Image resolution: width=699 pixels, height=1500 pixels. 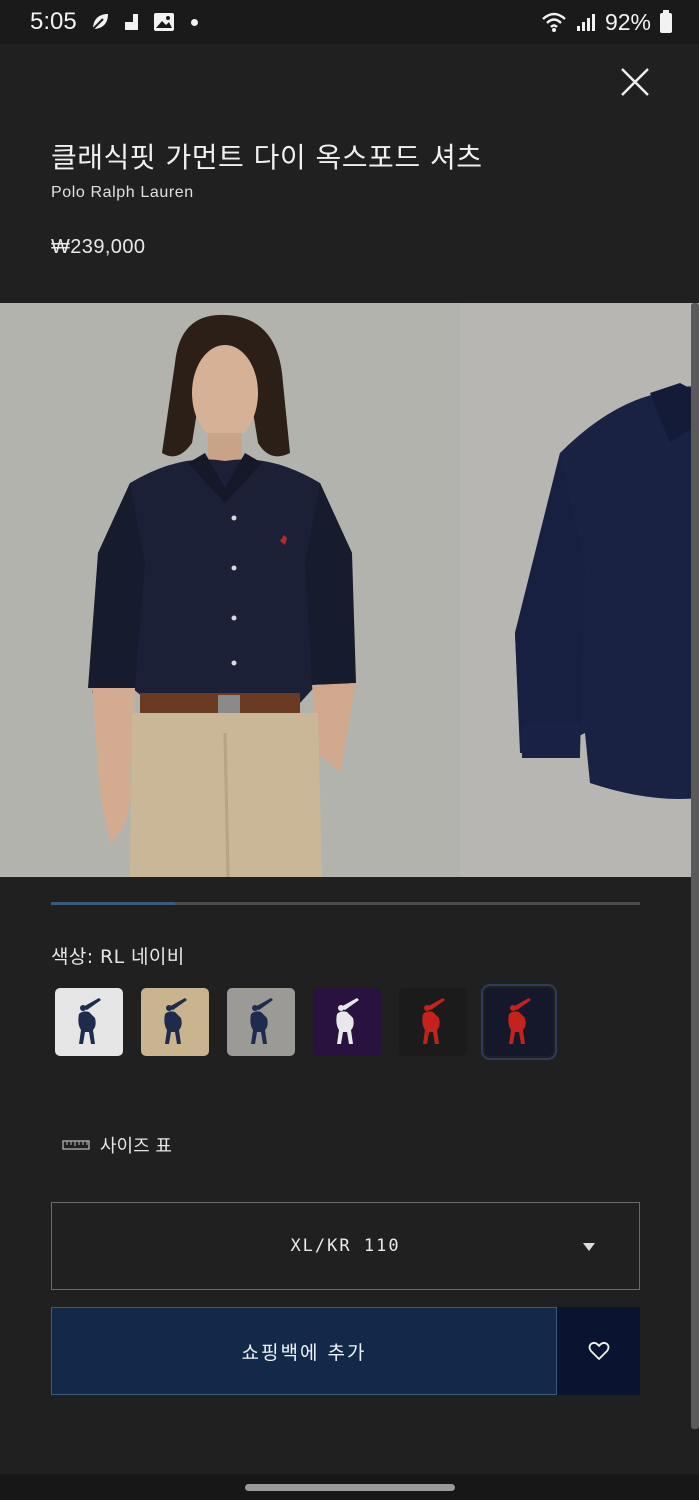 I want to click on battery-icon, so click(x=666, y=22).